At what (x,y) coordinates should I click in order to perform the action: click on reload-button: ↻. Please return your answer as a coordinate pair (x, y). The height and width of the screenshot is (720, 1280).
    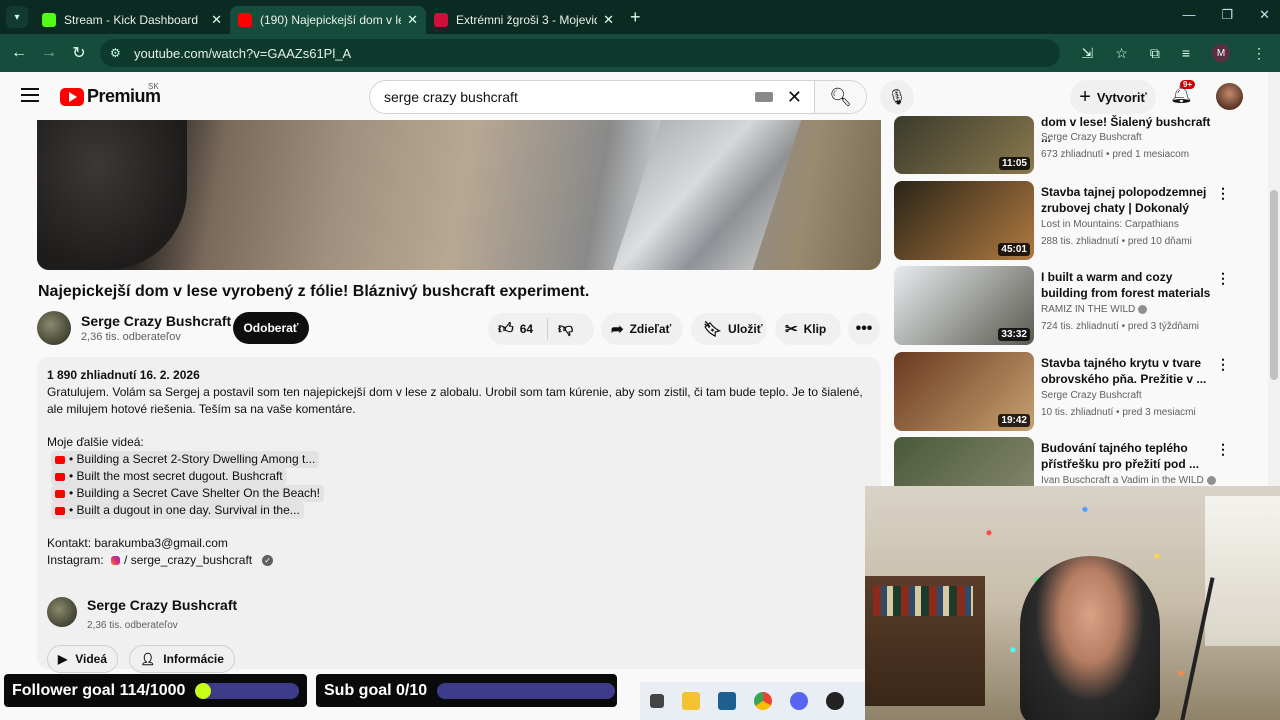
    Looking at the image, I should click on (79, 53).